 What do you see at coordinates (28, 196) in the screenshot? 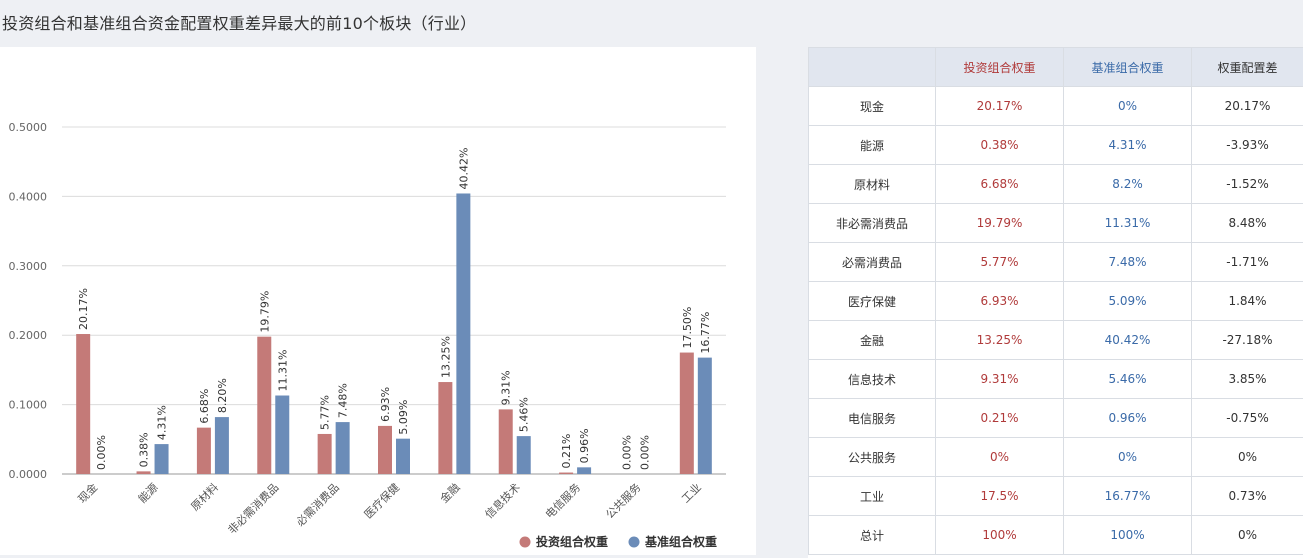
I see `y-tick-label: 0.4000` at bounding box center [28, 196].